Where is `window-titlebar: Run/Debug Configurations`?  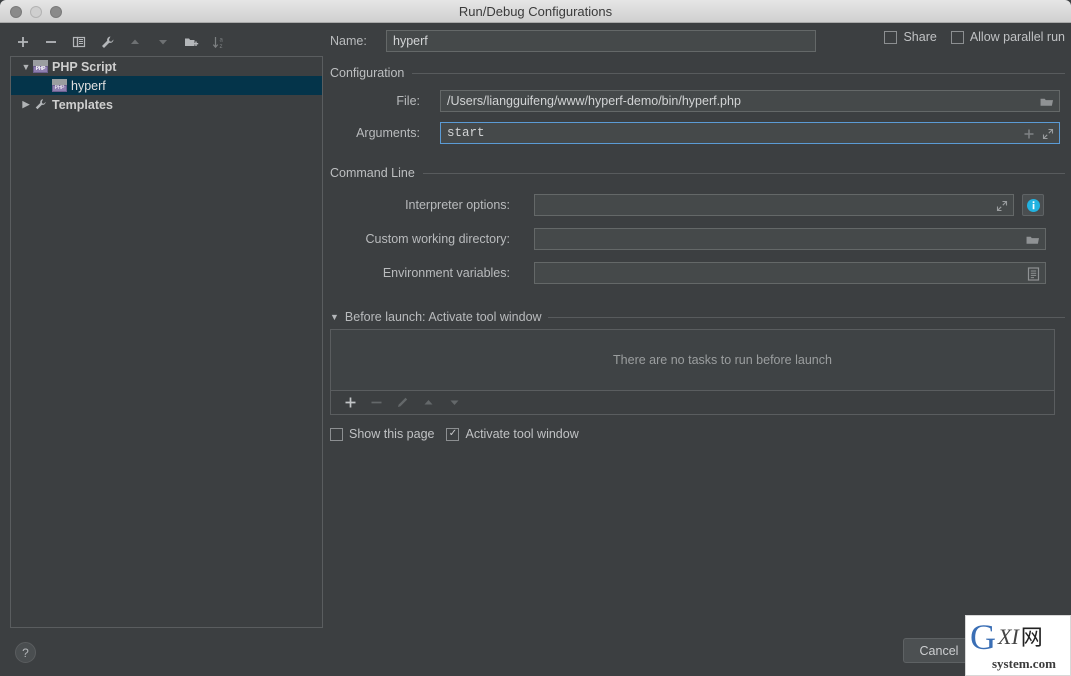 window-titlebar: Run/Debug Configurations is located at coordinates (535, 11).